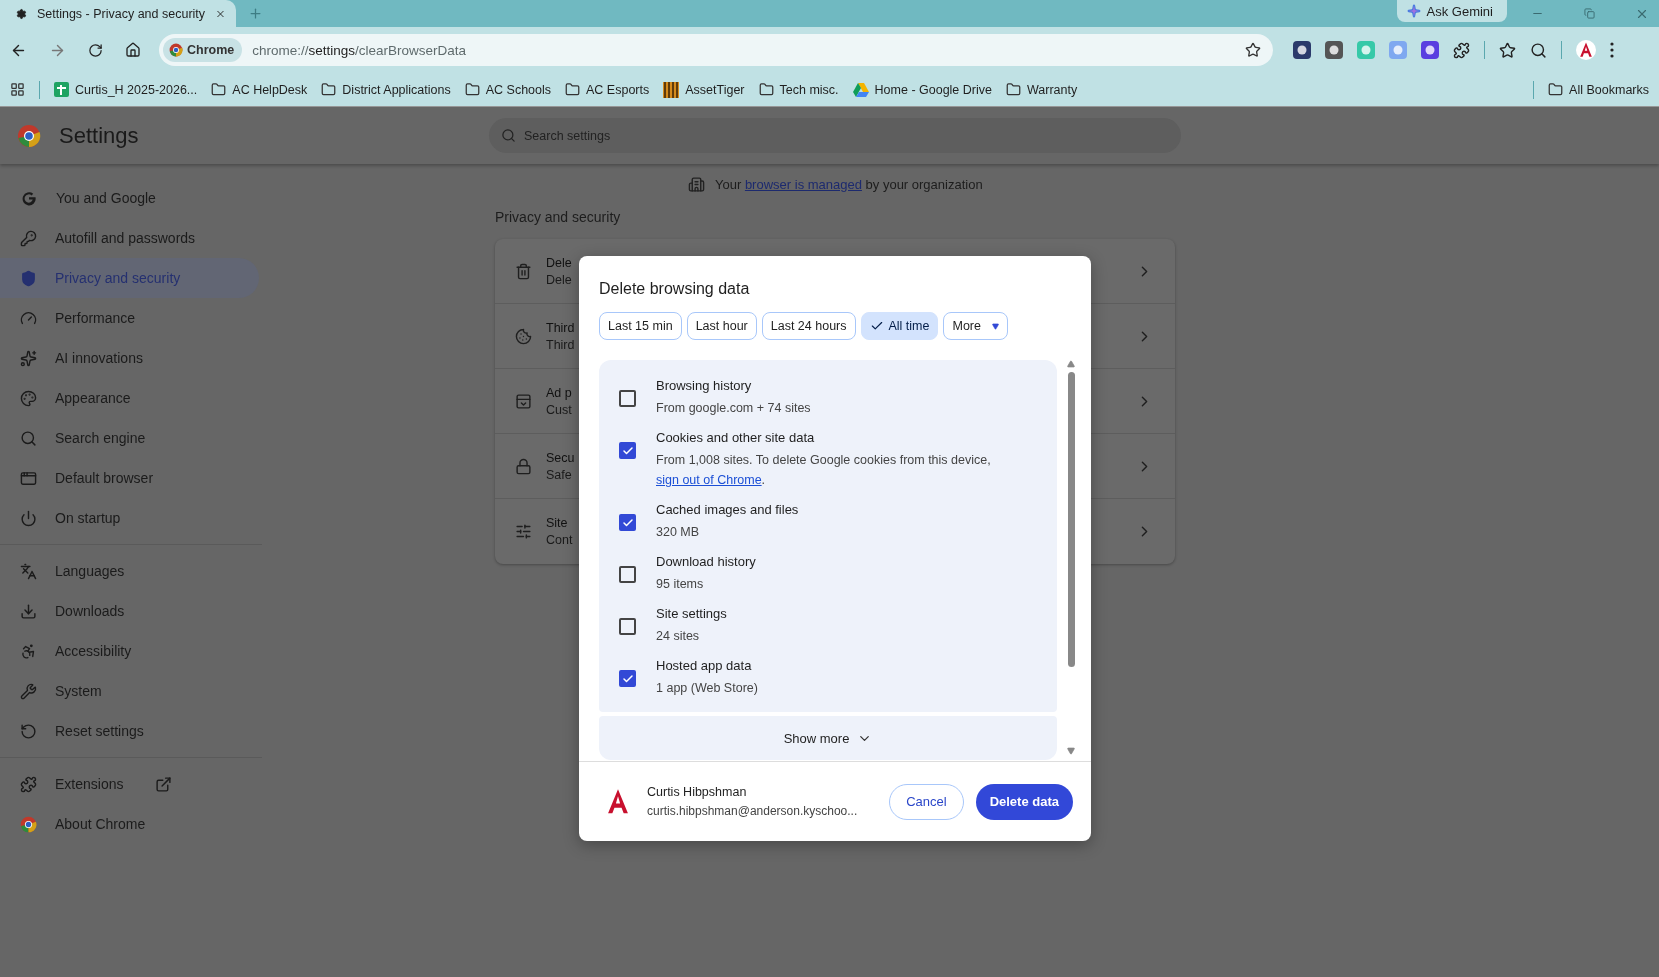 The image size is (1659, 977). What do you see at coordinates (824, 470) in the screenshot?
I see `option-detail: From 1,008 sites. To delete Google cookies from this device, sign out of Chrome.` at bounding box center [824, 470].